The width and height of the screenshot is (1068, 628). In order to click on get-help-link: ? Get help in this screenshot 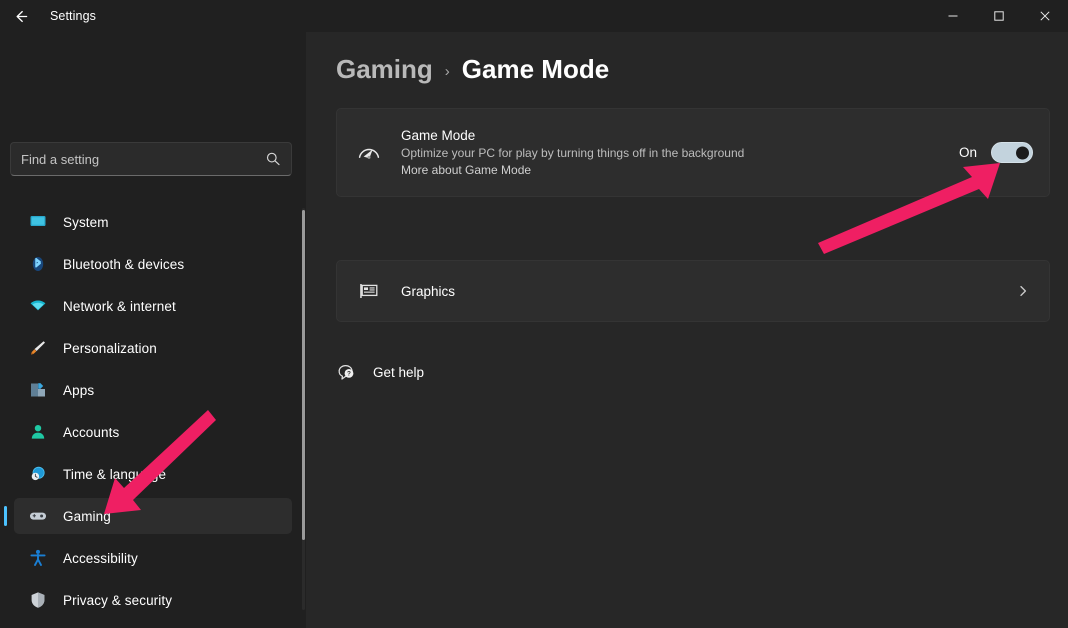, I will do `click(380, 372)`.